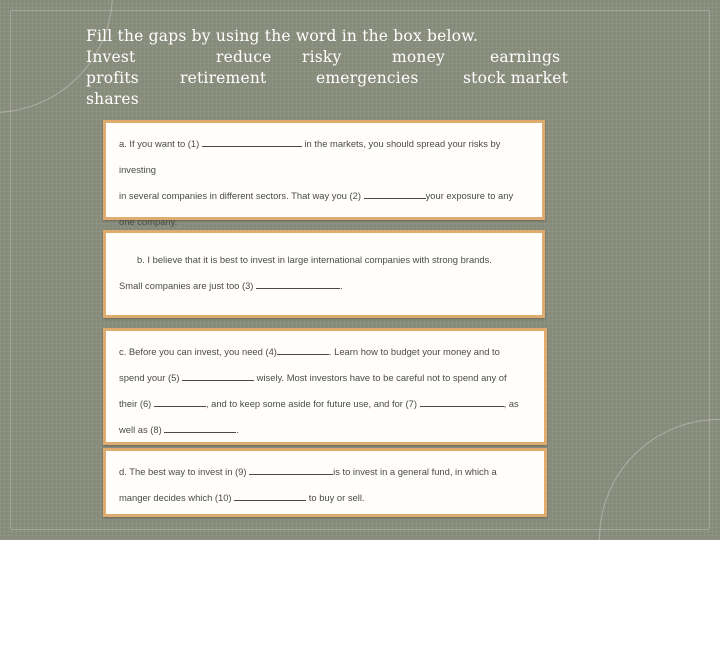 Image resolution: width=720 pixels, height=650 pixels. Describe the element at coordinates (186, 285) in the screenshot. I see `question-text: Small companies are just too (3)` at that location.